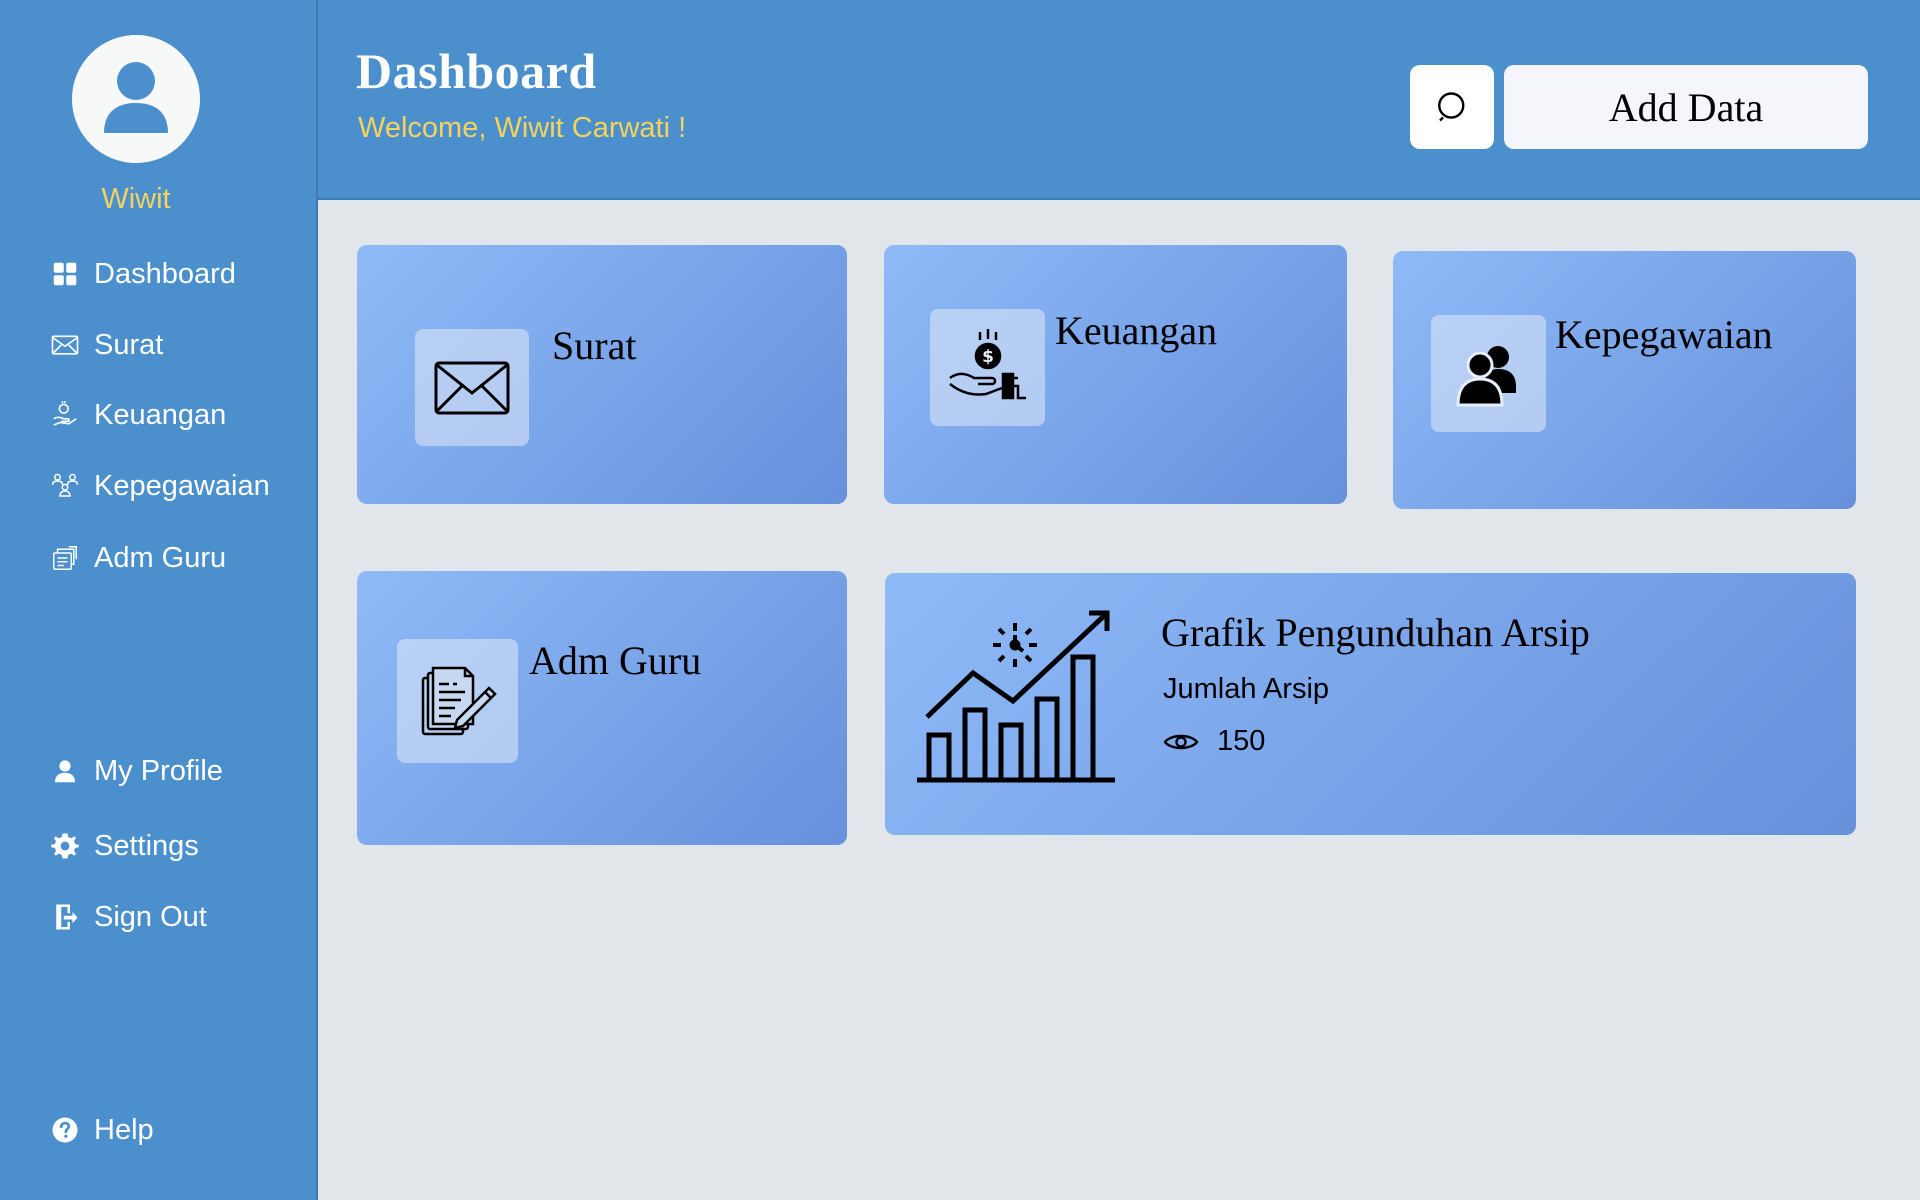  I want to click on sidebar-item-adm-guru: Adm Guru, so click(178, 558).